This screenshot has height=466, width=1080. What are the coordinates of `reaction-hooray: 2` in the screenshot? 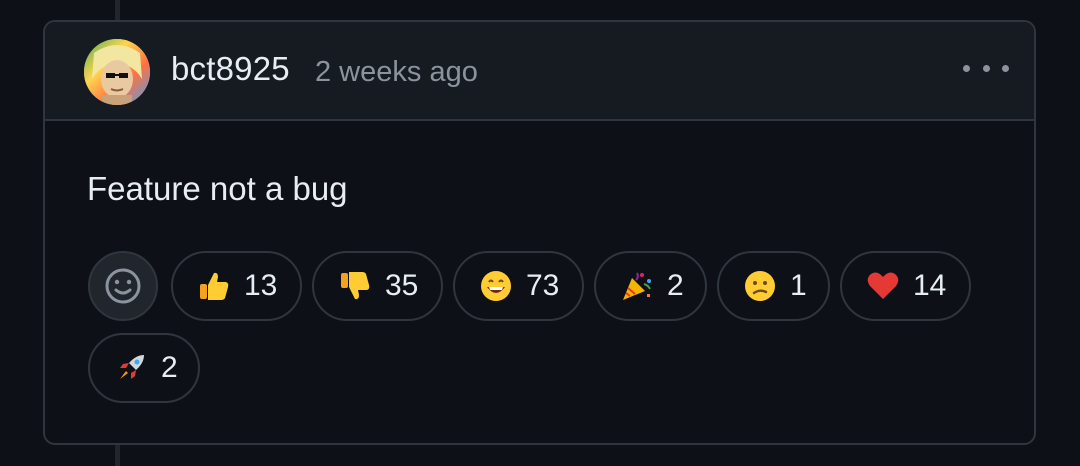 It's located at (650, 286).